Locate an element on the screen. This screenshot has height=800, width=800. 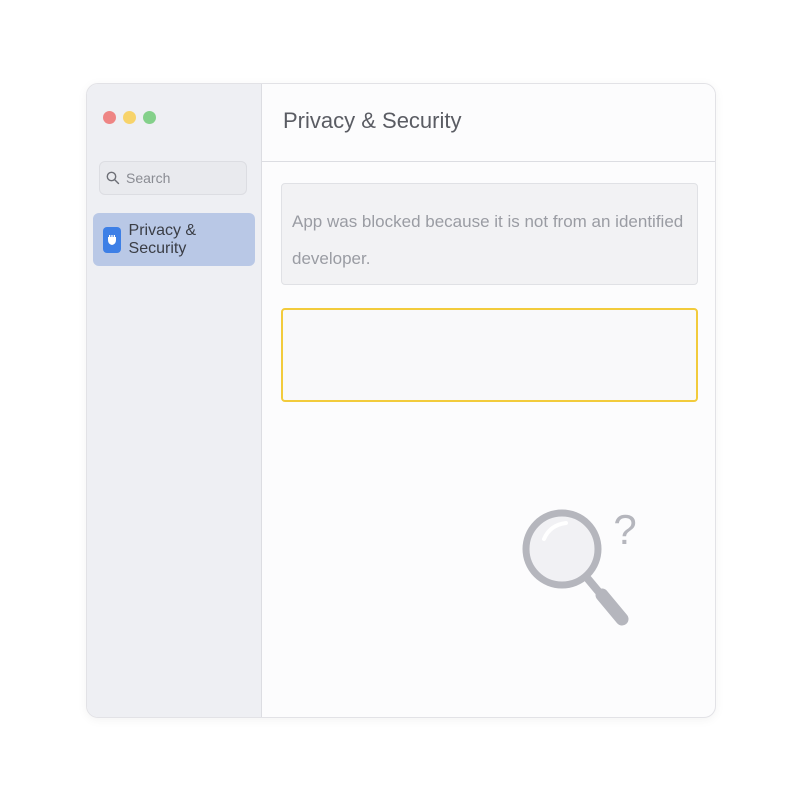
search-field is located at coordinates (173, 178).